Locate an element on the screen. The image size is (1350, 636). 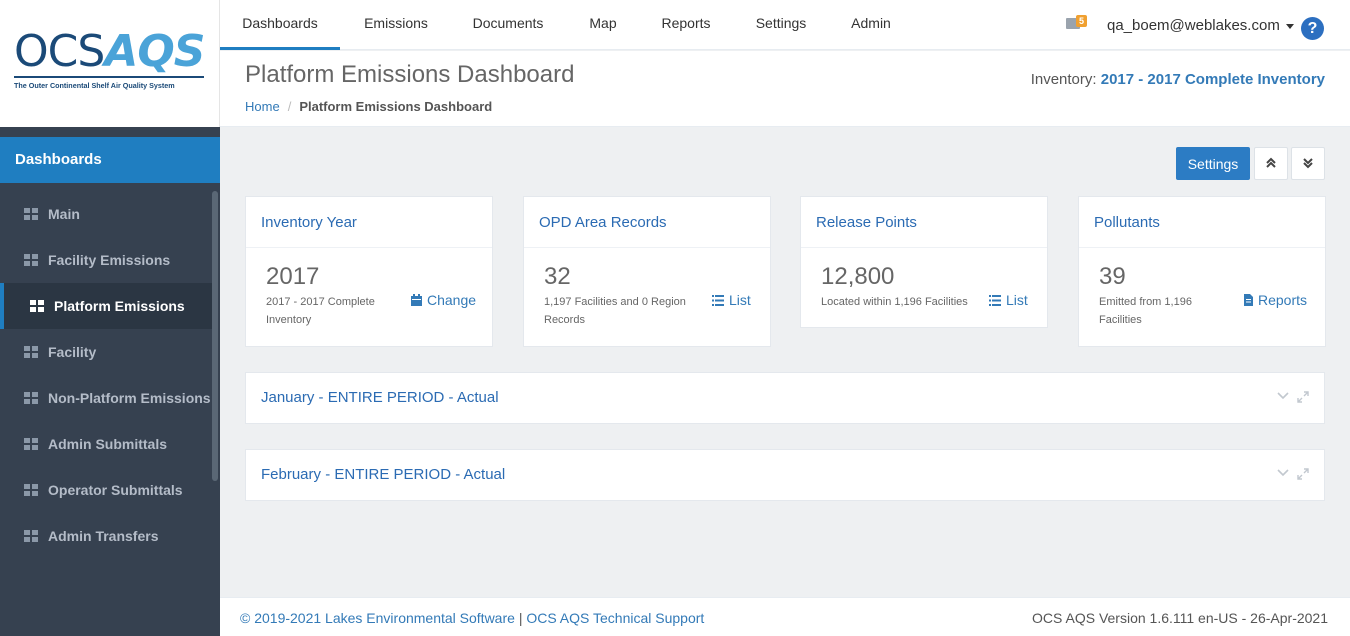
page-title: Platform Emissions Dashboard is located at coordinates (410, 74).